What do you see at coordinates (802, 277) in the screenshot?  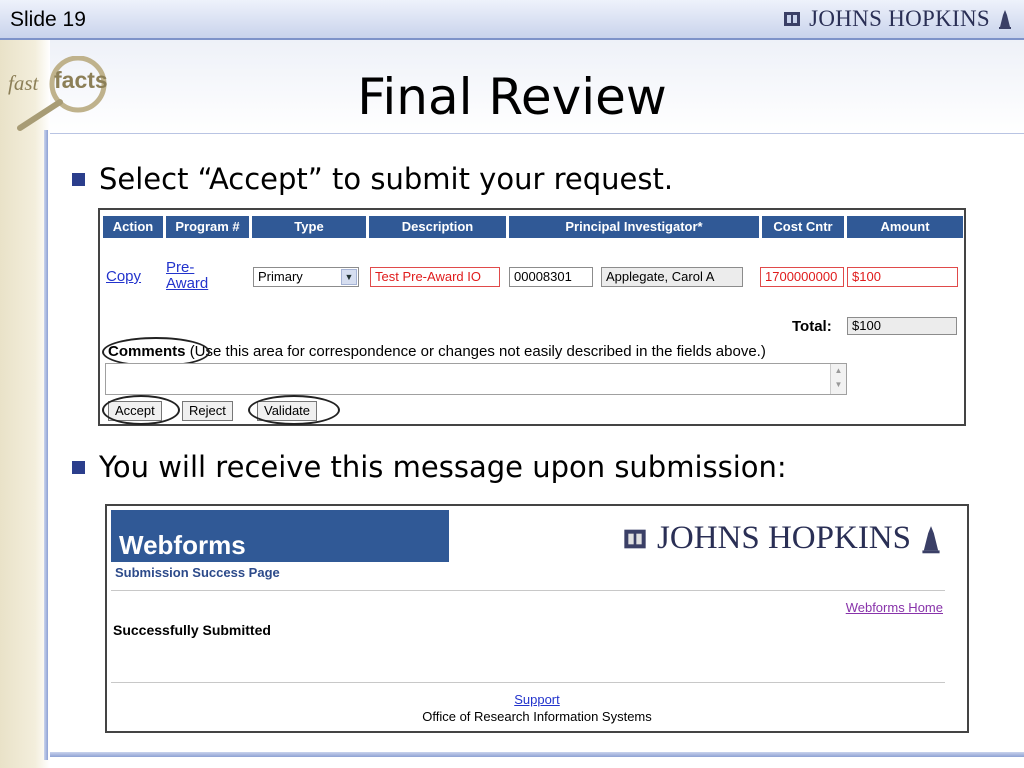 I see `cost-center-field: 1700000000` at bounding box center [802, 277].